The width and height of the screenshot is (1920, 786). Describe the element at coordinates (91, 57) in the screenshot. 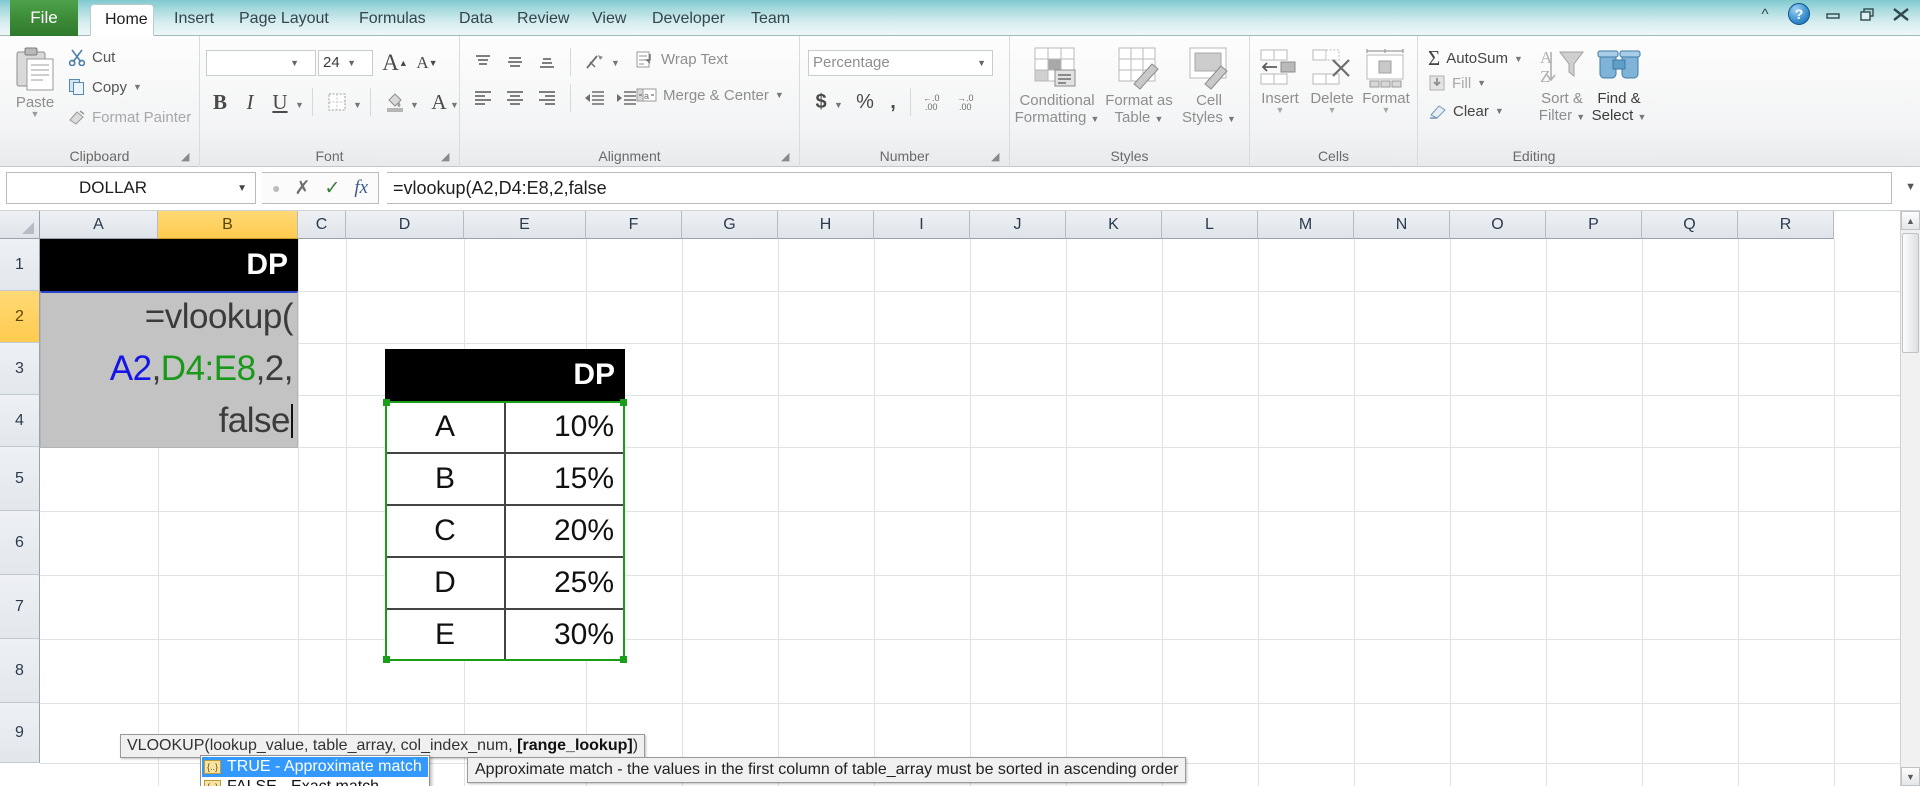

I see `cut-button: Cut` at that location.